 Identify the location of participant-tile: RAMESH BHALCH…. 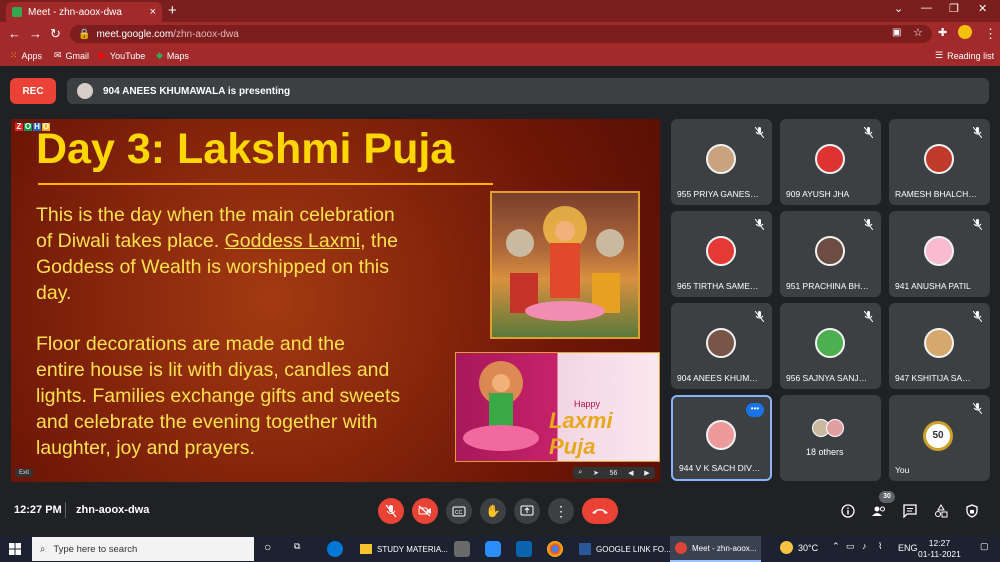
(939, 162).